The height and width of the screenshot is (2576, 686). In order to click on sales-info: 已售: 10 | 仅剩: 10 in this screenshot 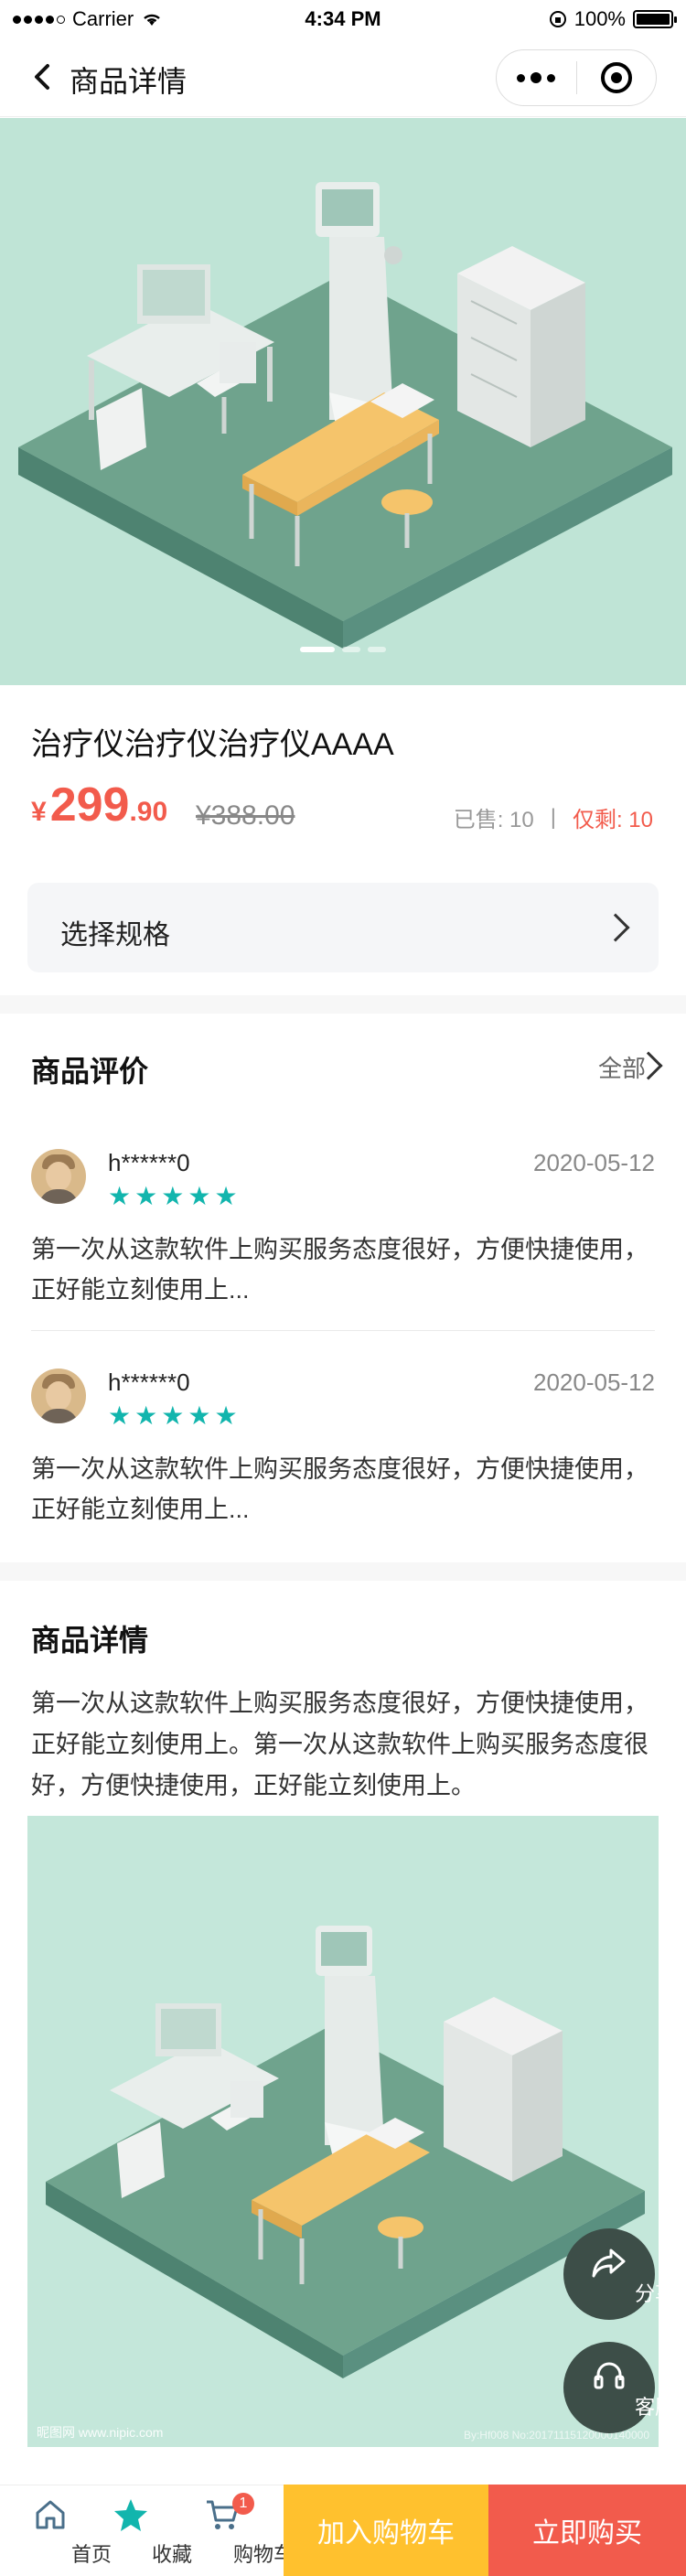, I will do `click(553, 817)`.